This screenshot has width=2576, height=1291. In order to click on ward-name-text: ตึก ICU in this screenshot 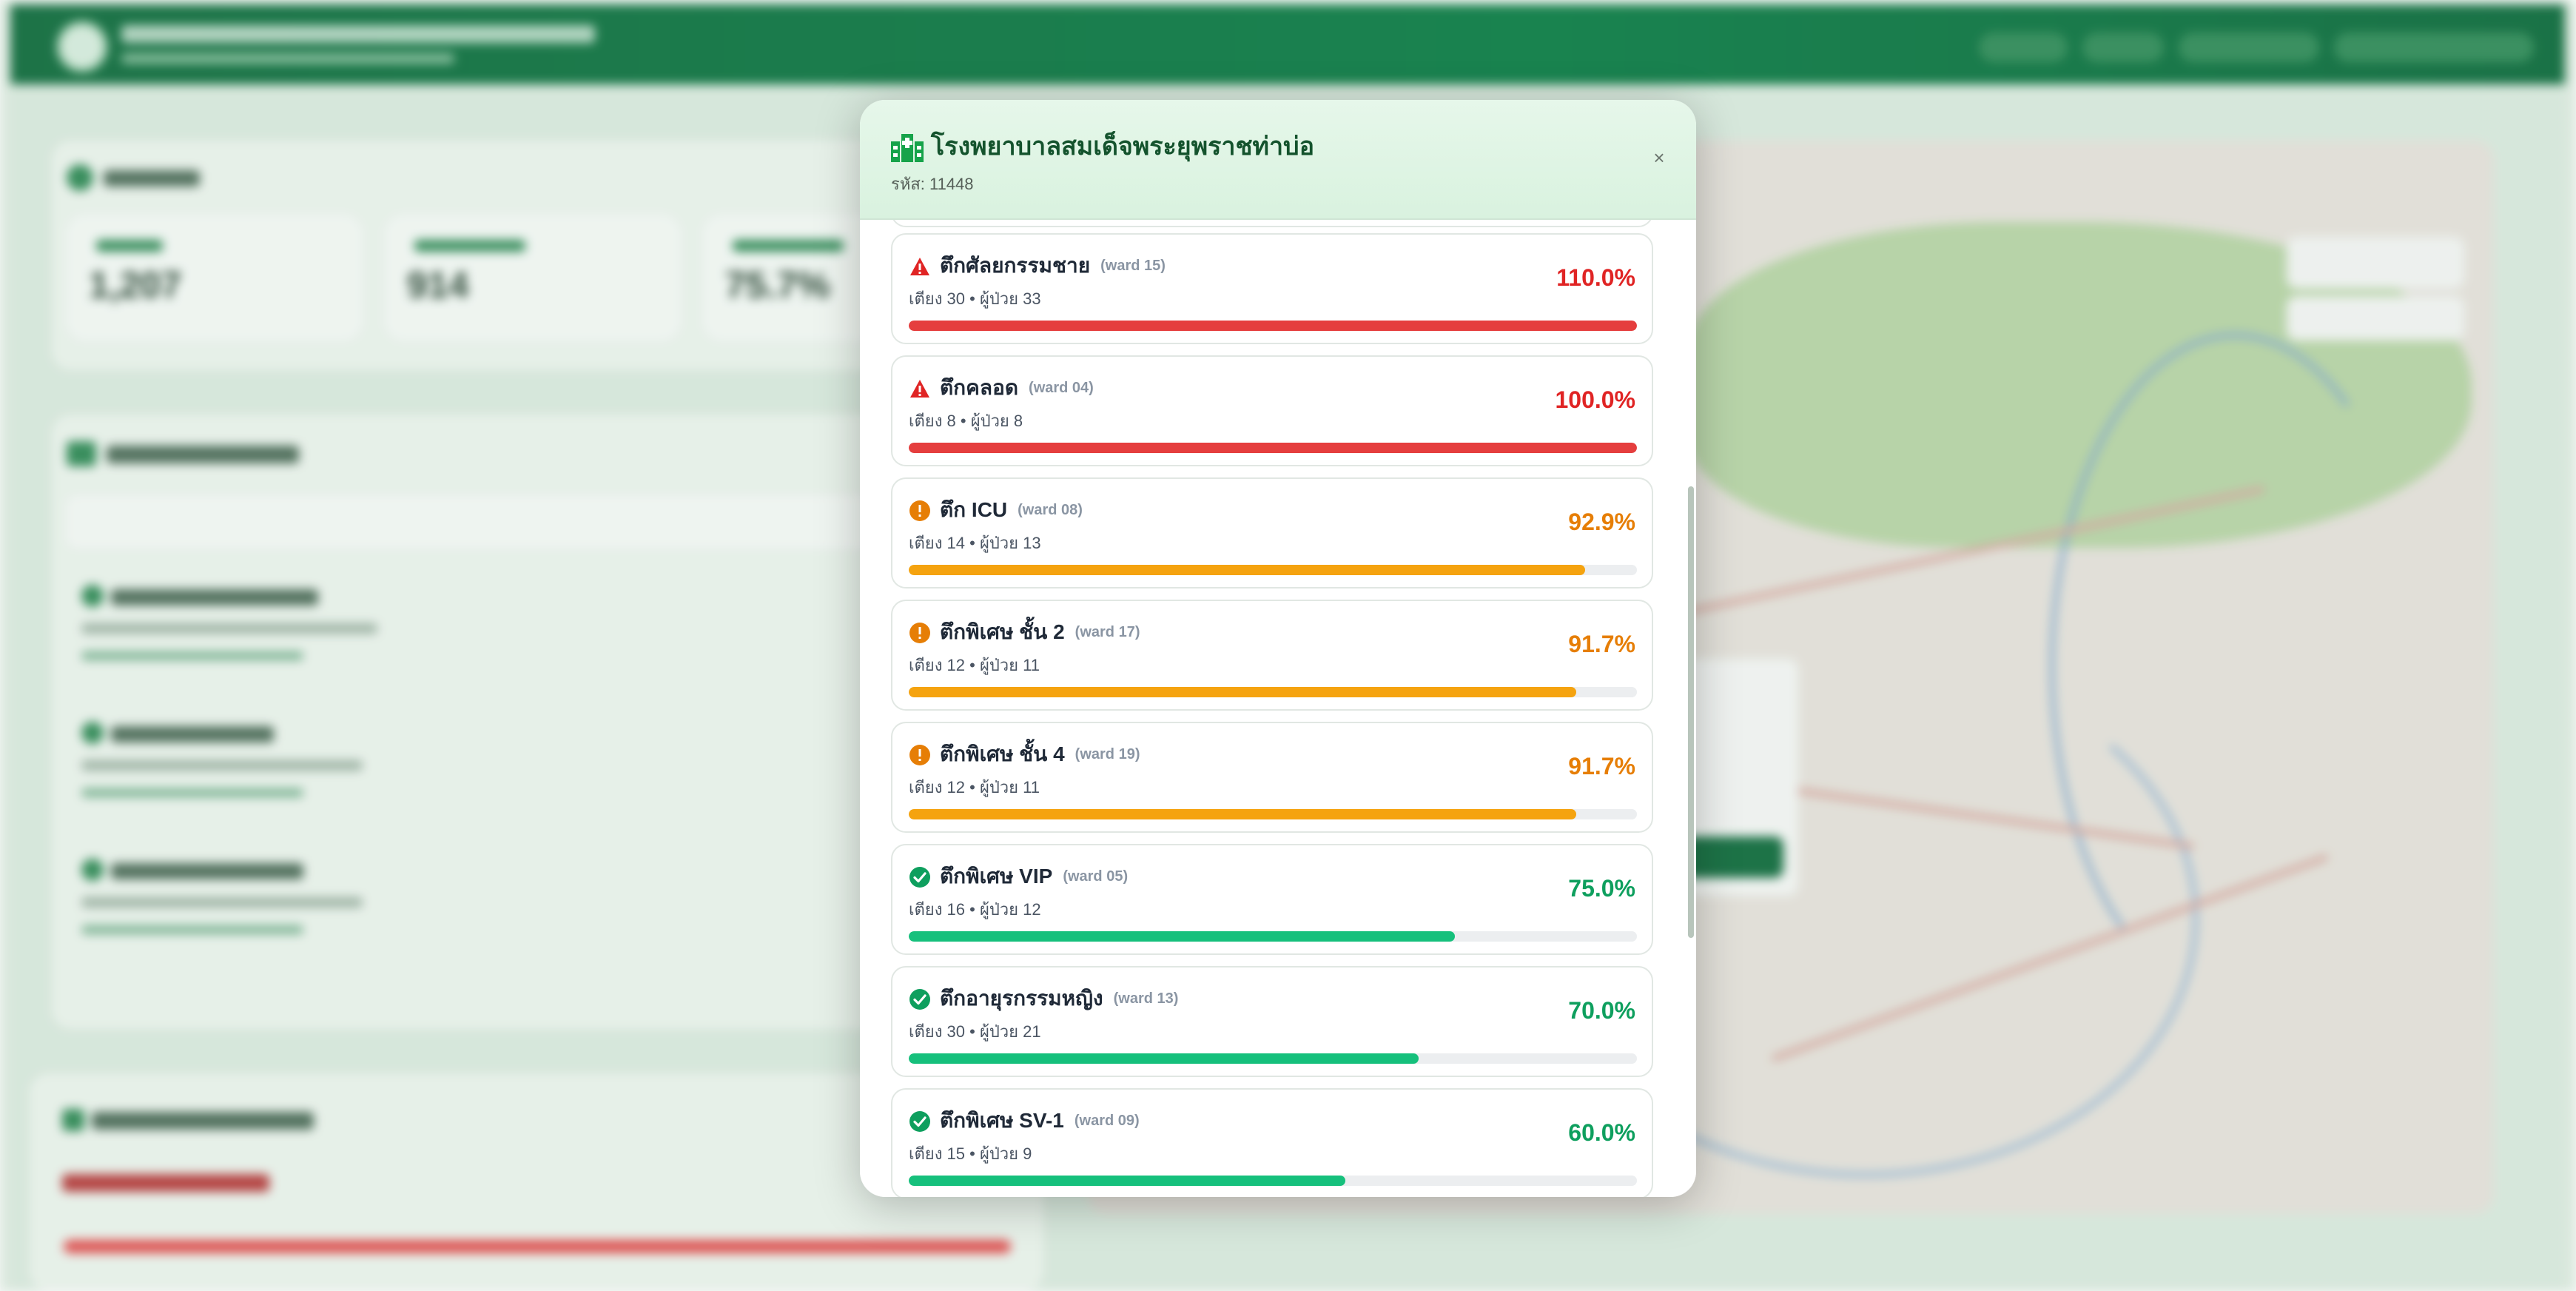, I will do `click(974, 509)`.